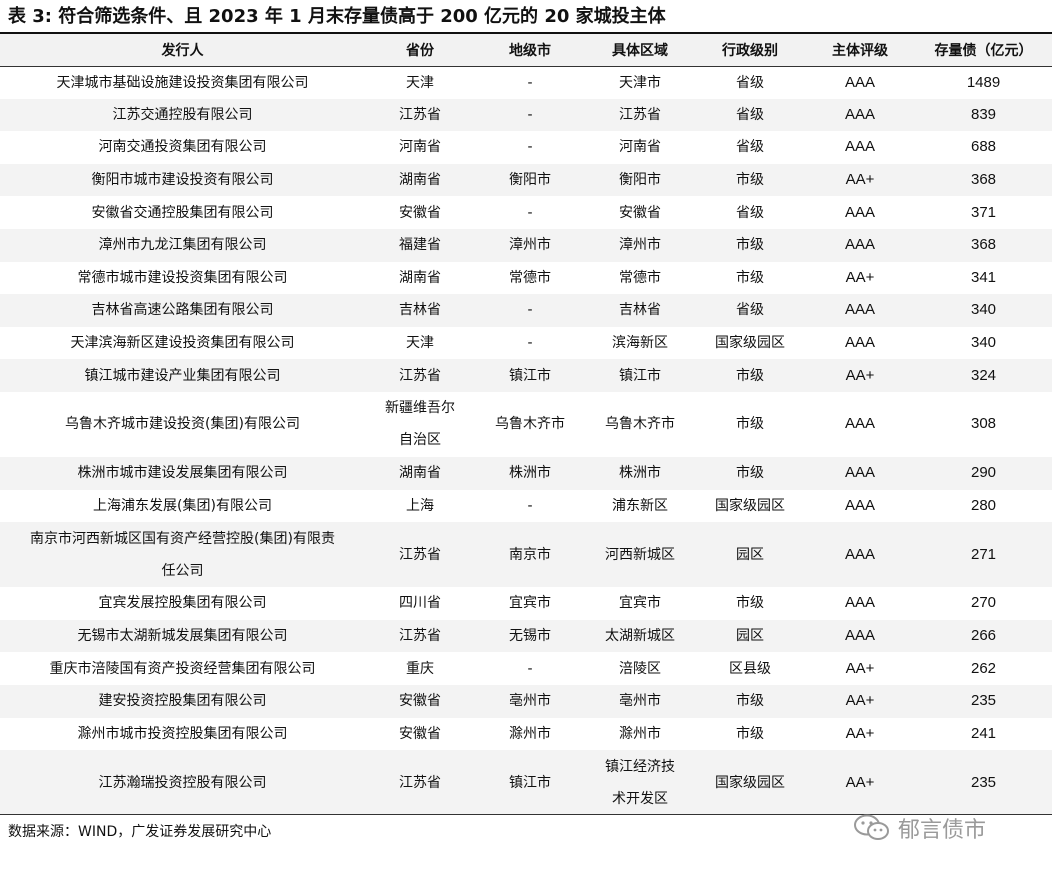  Describe the element at coordinates (526, 147) in the screenshot. I see `table-row: 河南交通投资集团有限公司 河南省 - 河南省 省级 AAA 688` at that location.